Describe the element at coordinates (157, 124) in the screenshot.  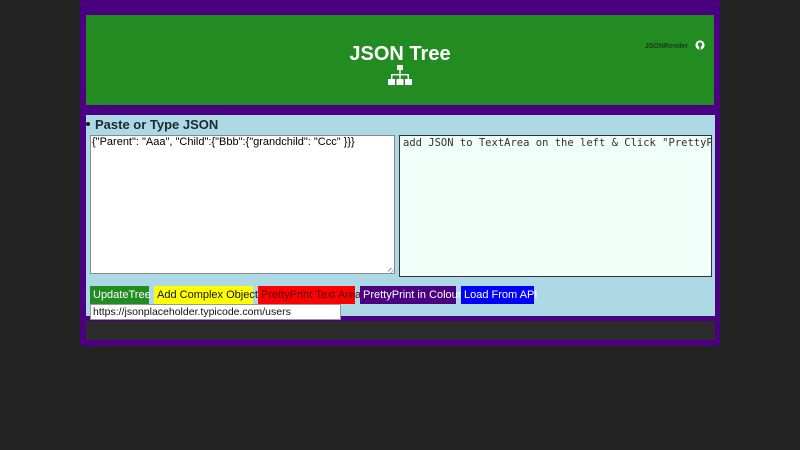
I see `section-title: Paste or Type JSON` at that location.